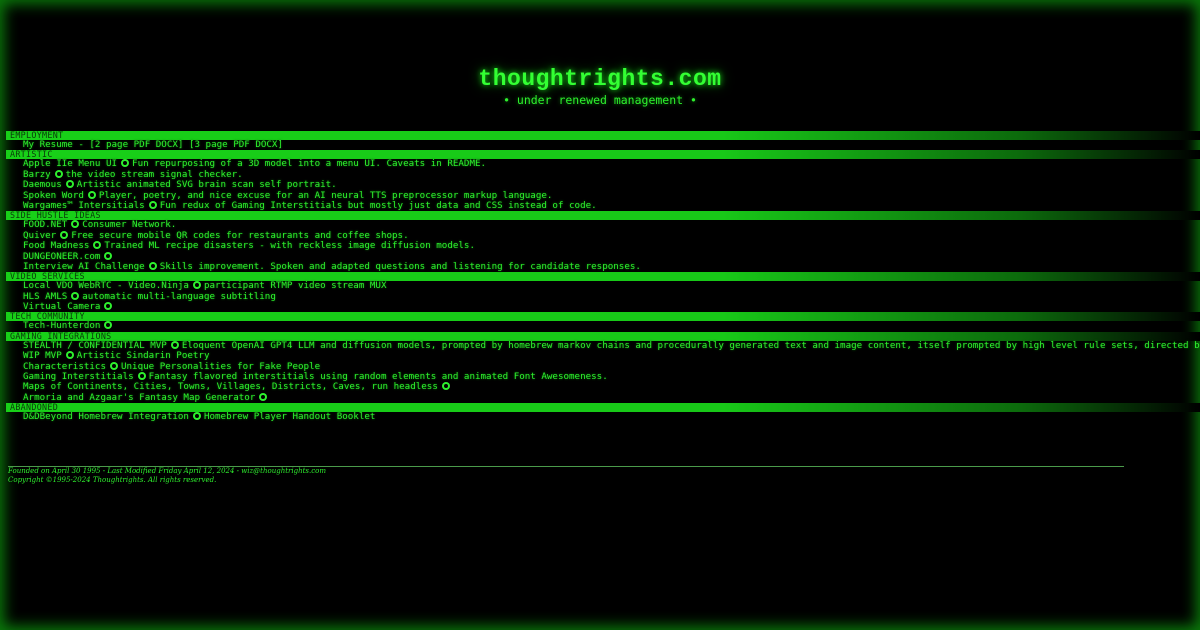 The width and height of the screenshot is (1200, 630). I want to click on project-link: WIP MVP, so click(42, 355).